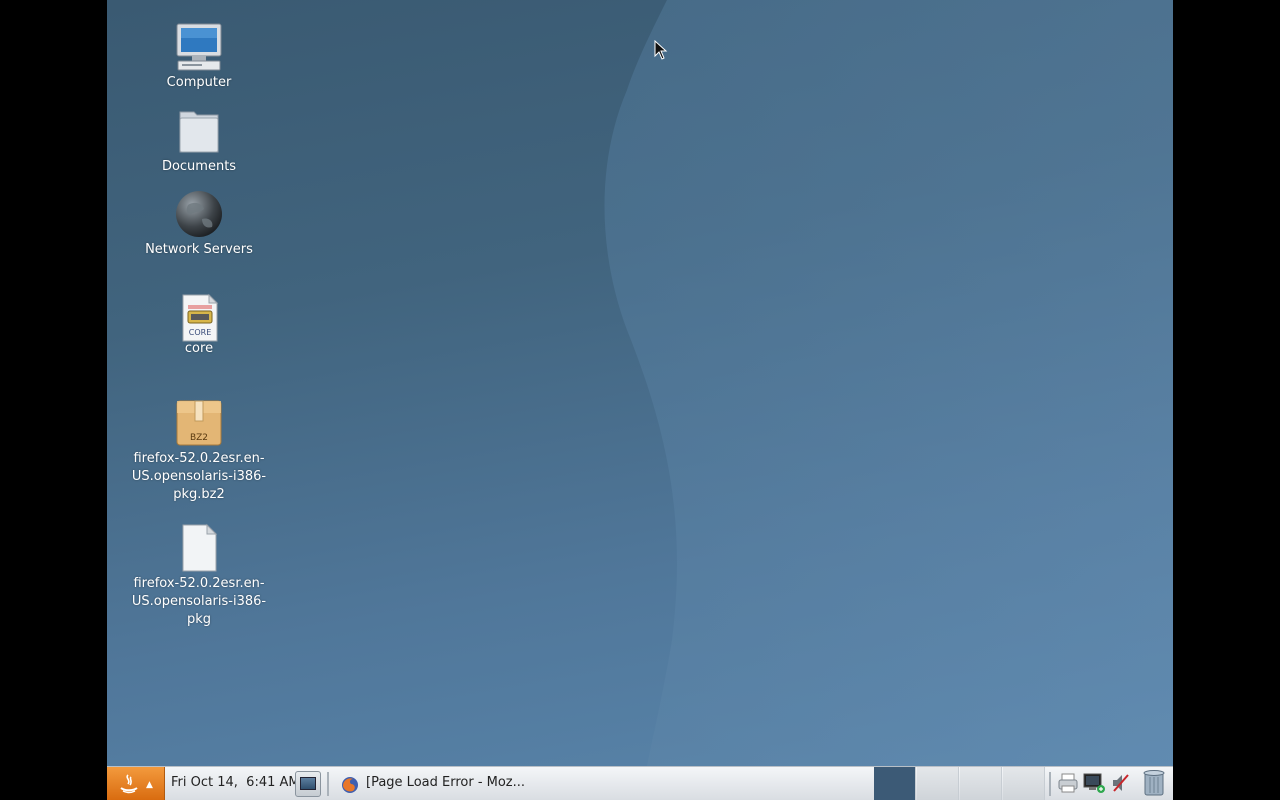 The image size is (1280, 800). What do you see at coordinates (199, 348) in the screenshot?
I see `desktop-icon-label: core` at bounding box center [199, 348].